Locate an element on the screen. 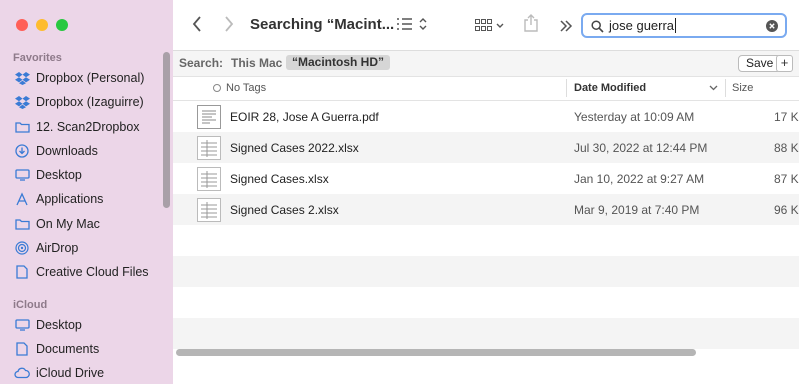  view-options-button is located at coordinates (413, 26).